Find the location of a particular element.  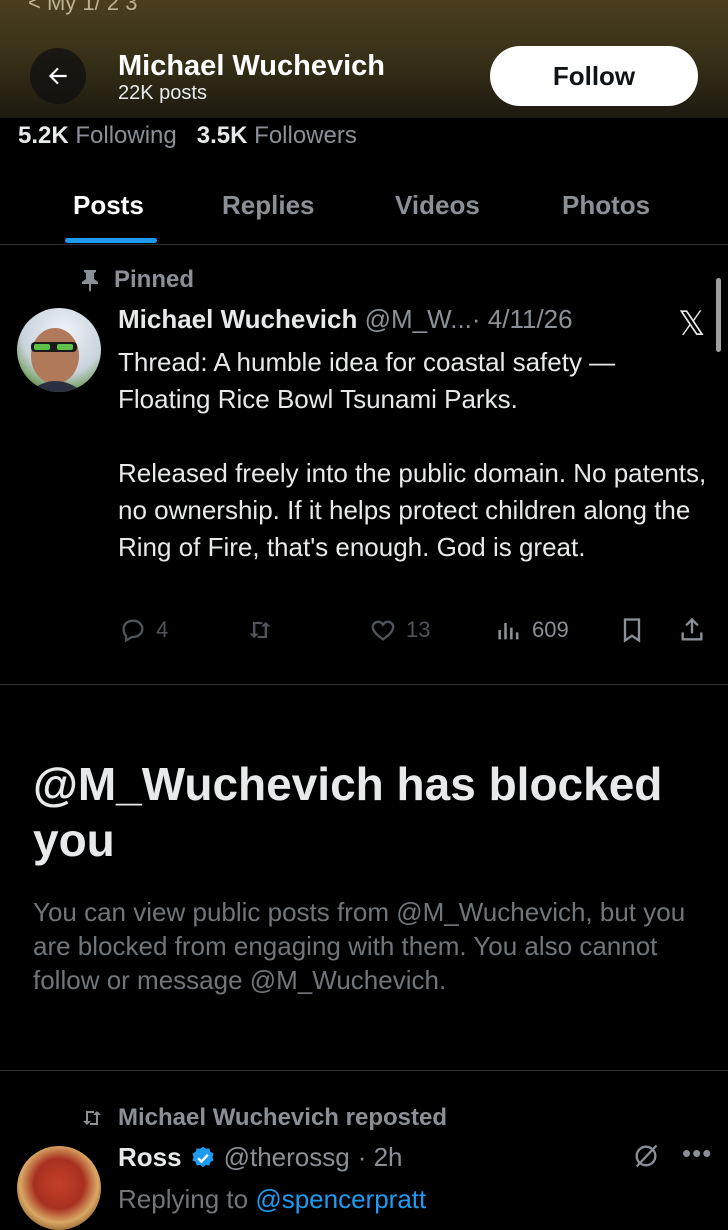

pinned-post-header: Michael Wuchevich @M_W...· 4/11/26 is located at coordinates (345, 319).